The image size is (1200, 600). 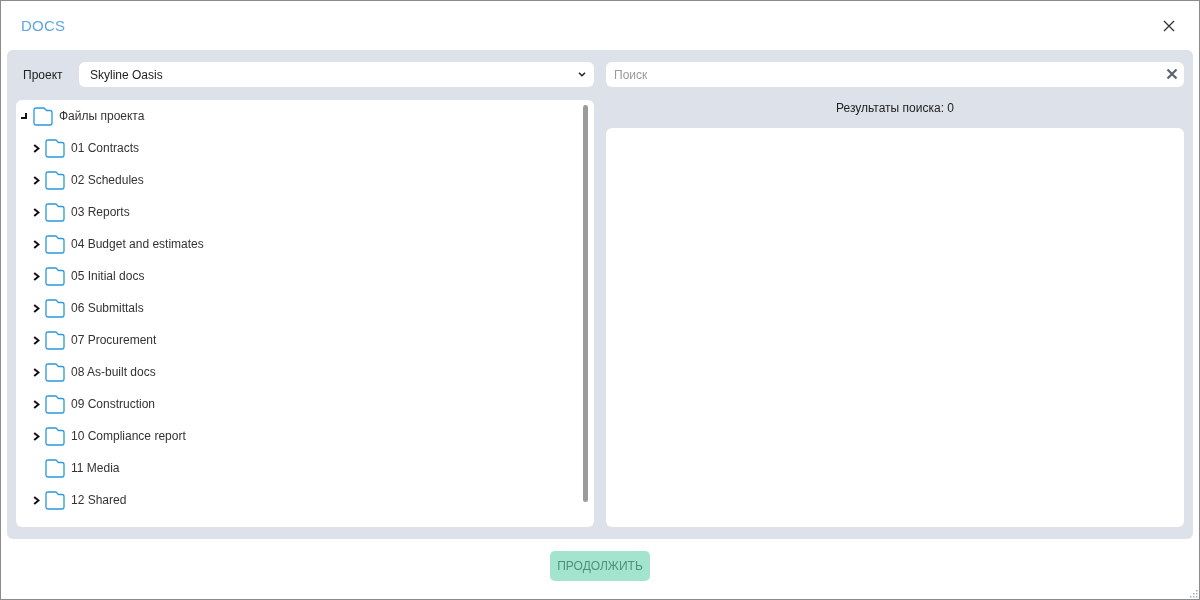 I want to click on clear-icon, so click(x=1172, y=74).